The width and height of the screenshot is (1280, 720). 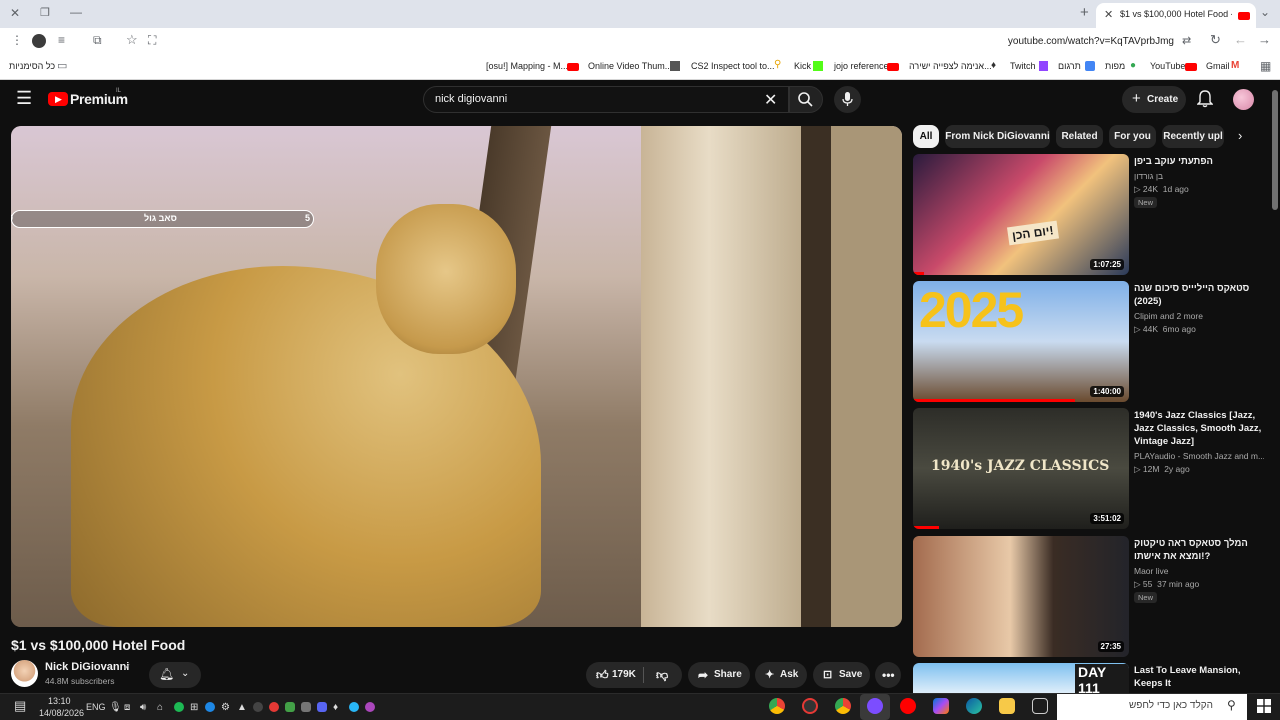 What do you see at coordinates (471, 99) in the screenshot?
I see `search-input: nick digiovanni` at bounding box center [471, 99].